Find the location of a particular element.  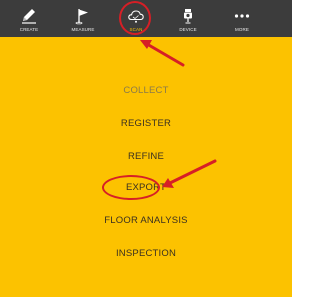

toolbar-scan-button: SCAN is located at coordinates (136, 18).